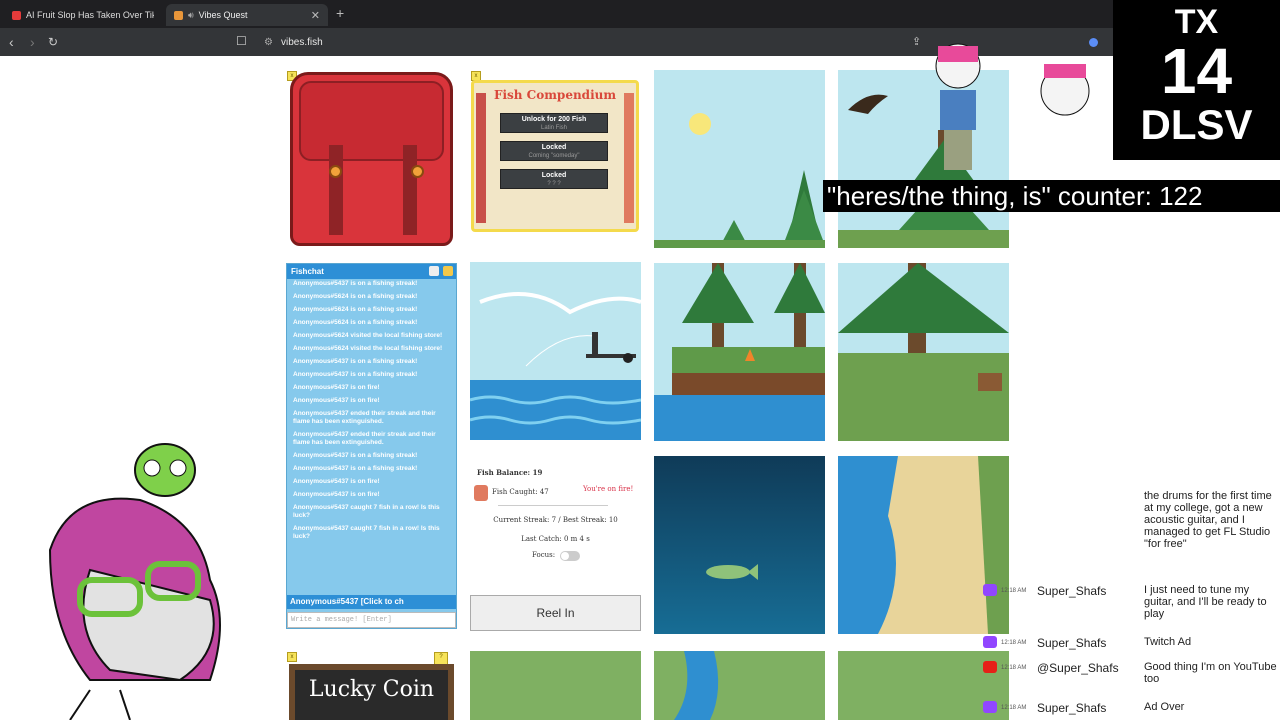  What do you see at coordinates (307, 271) in the screenshot?
I see `fishchat-title: Fishchat` at bounding box center [307, 271].